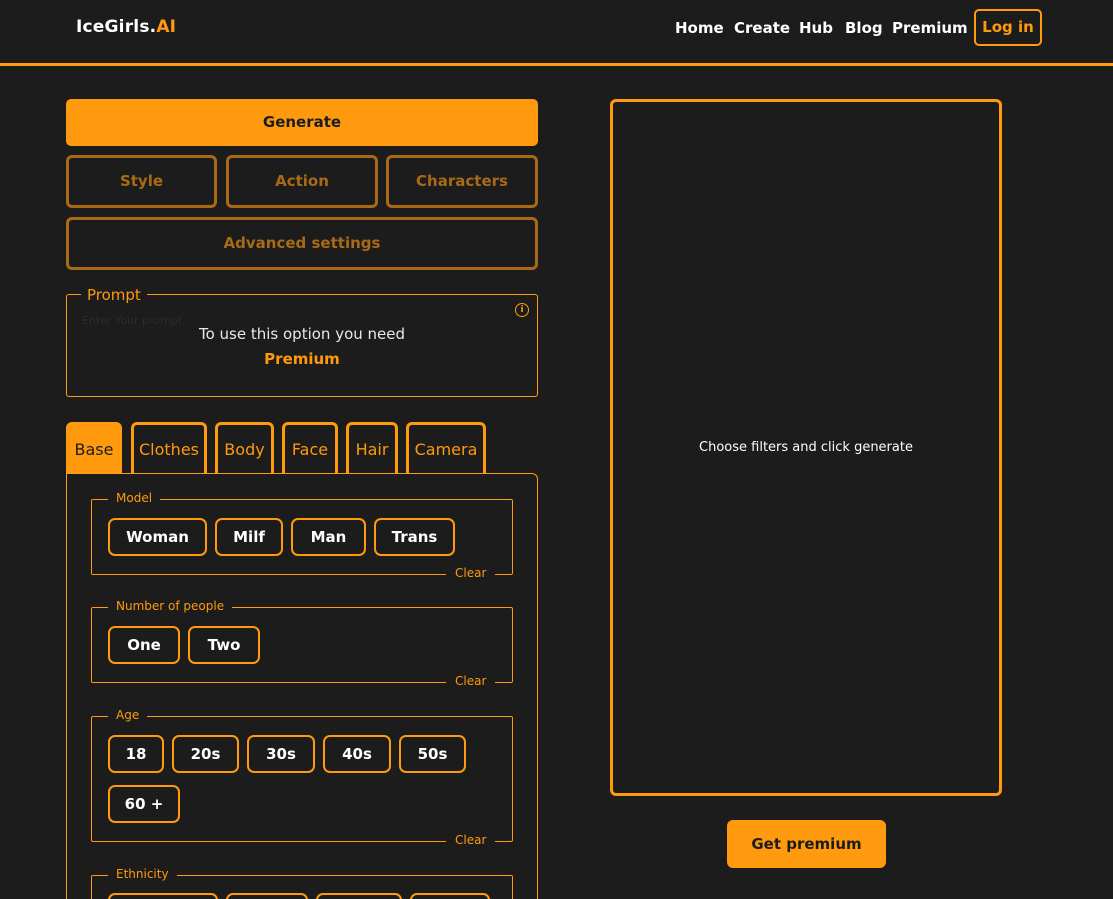  What do you see at coordinates (169, 447) in the screenshot?
I see `tab-clothes: Clothes` at bounding box center [169, 447].